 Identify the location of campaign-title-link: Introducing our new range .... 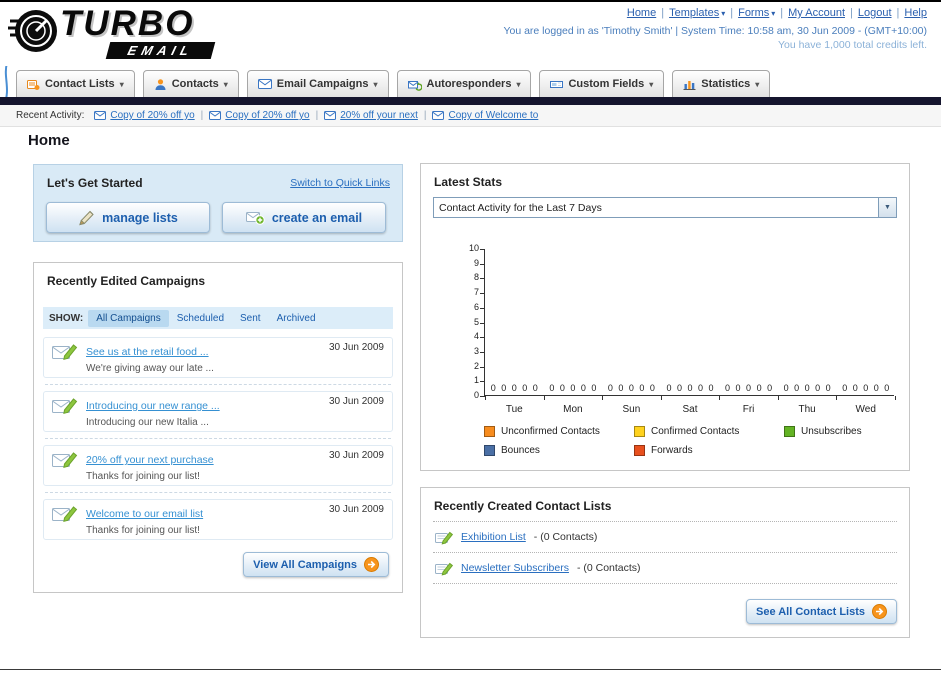
(153, 406).